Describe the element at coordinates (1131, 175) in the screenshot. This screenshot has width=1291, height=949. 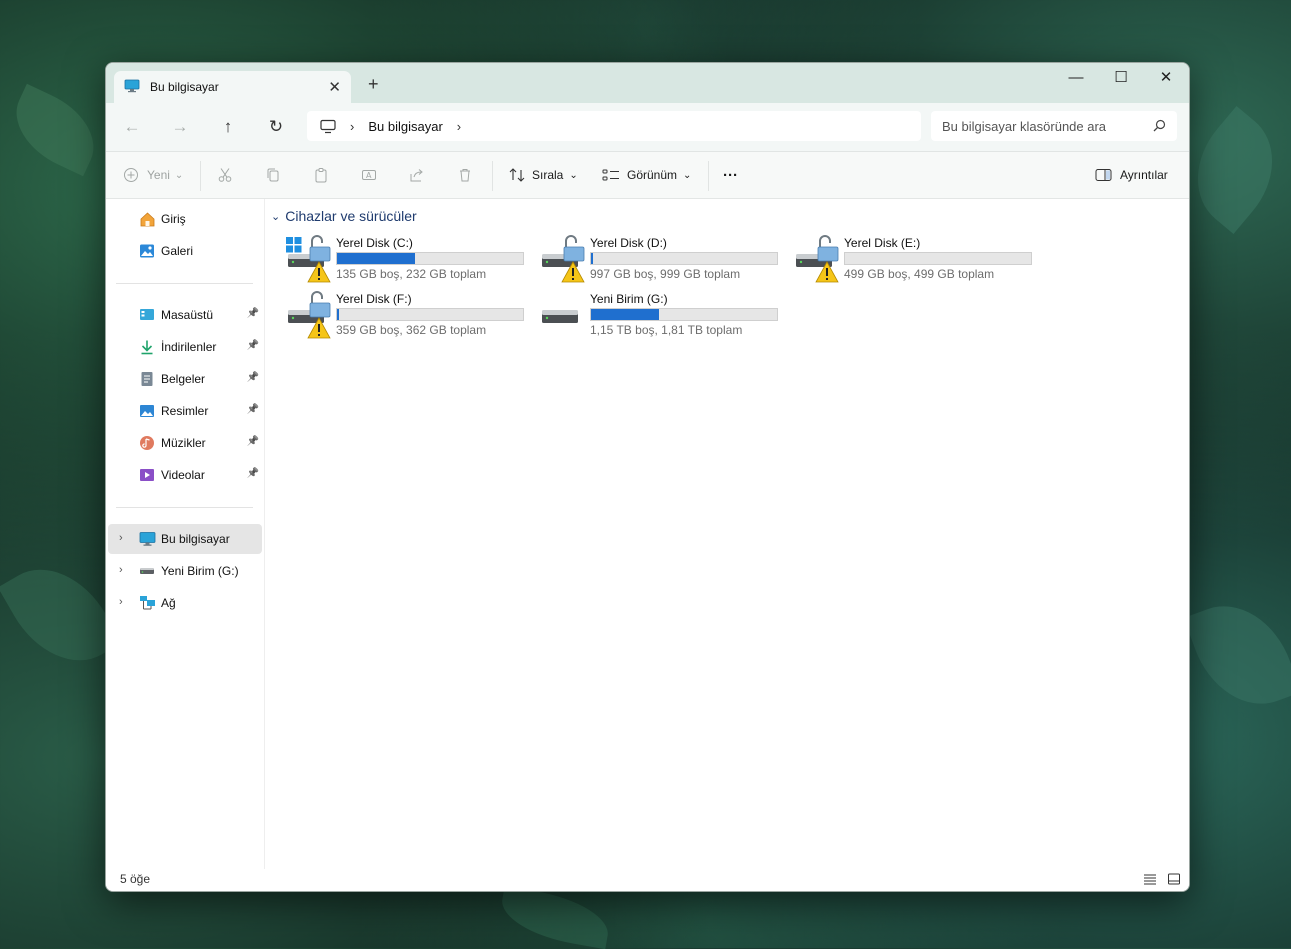
I see `details-button: Ayrıntılar` at that location.